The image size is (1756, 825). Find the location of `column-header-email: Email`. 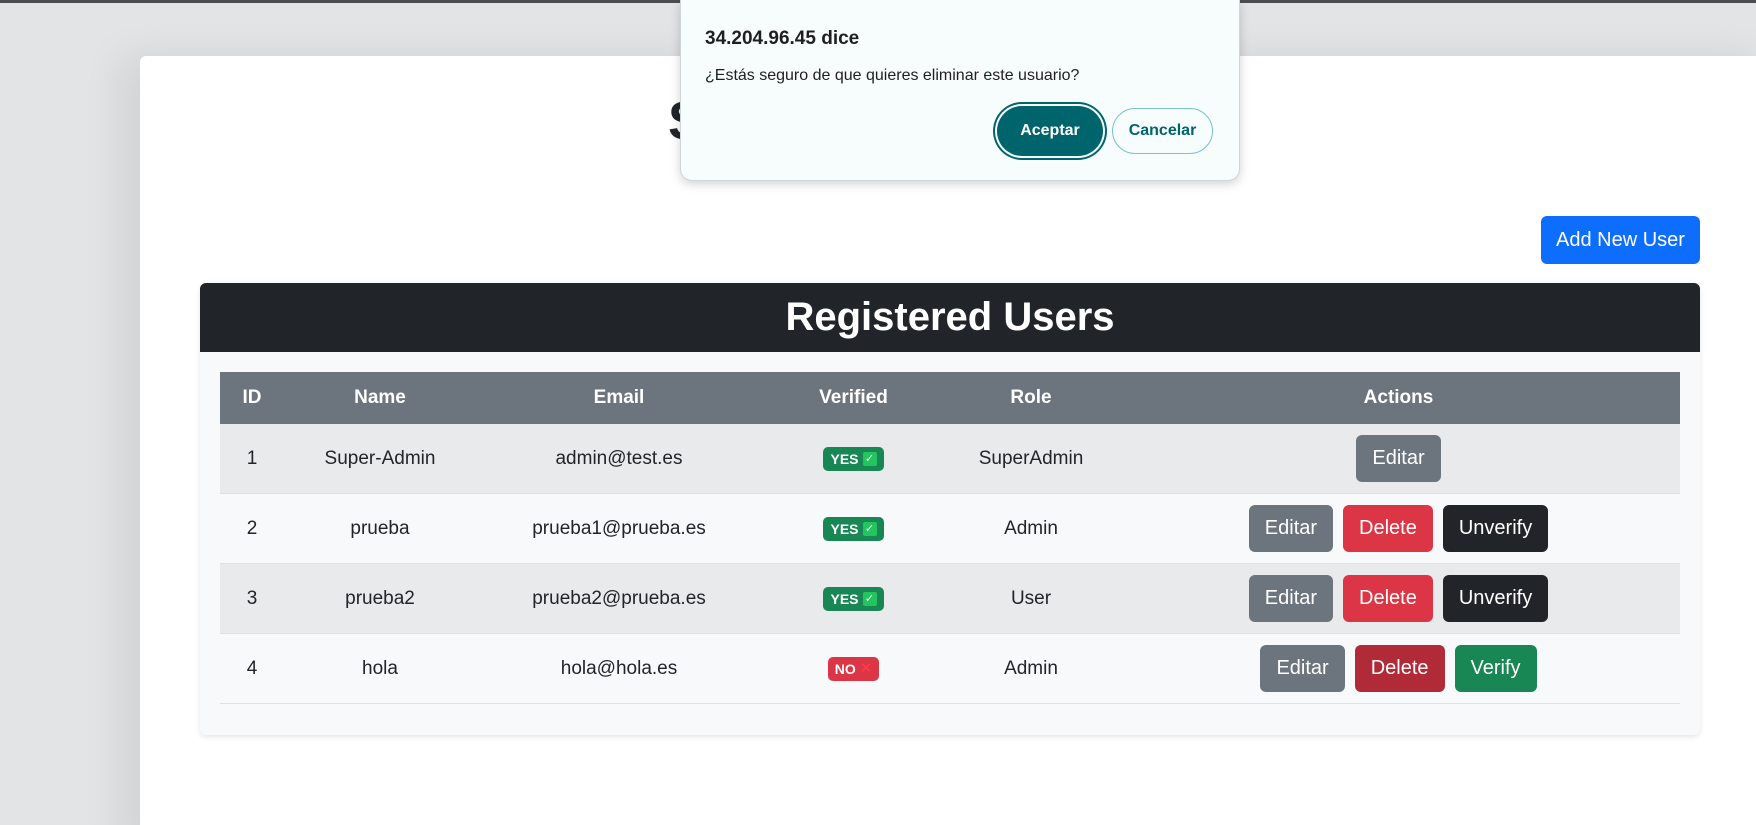

column-header-email: Email is located at coordinates (619, 398).